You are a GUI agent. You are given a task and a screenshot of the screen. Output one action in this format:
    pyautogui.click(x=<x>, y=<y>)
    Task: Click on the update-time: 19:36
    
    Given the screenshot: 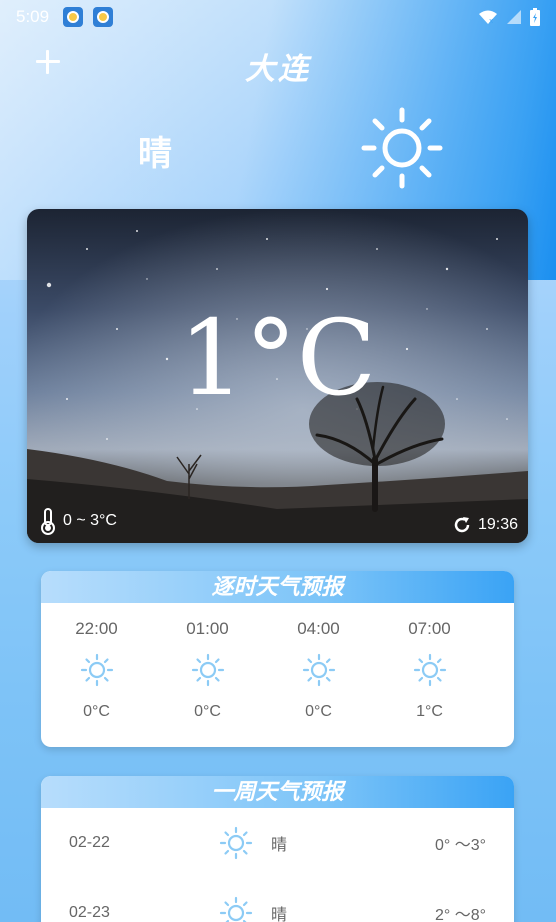 What is the action you would take?
    pyautogui.click(x=497, y=524)
    